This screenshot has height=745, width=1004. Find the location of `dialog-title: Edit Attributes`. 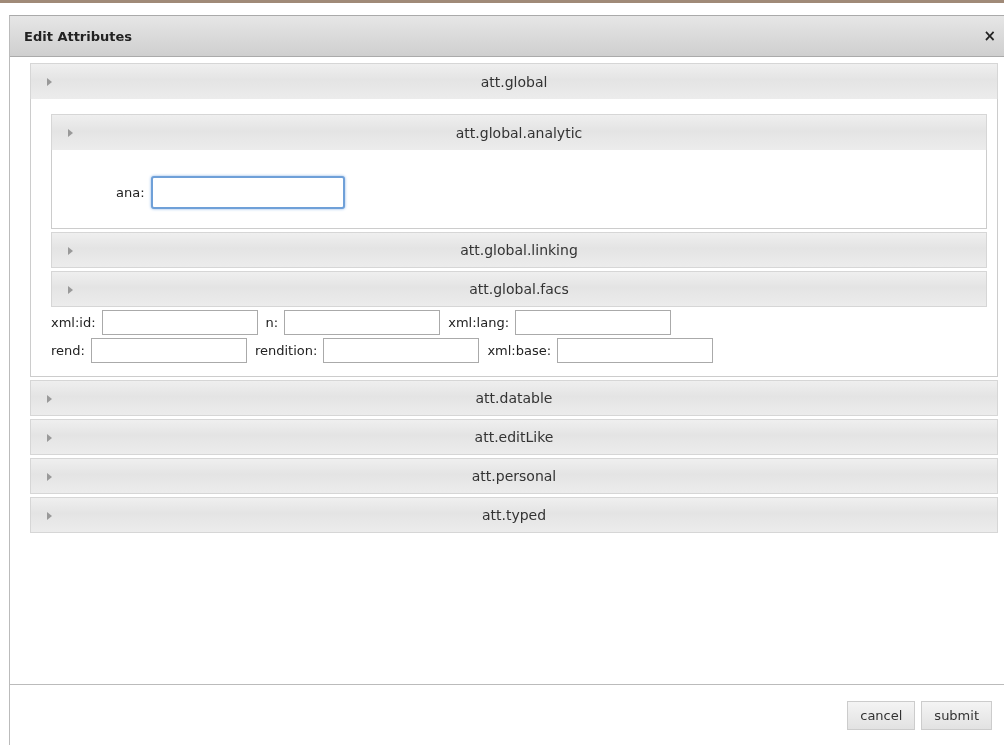

dialog-title: Edit Attributes is located at coordinates (78, 36).